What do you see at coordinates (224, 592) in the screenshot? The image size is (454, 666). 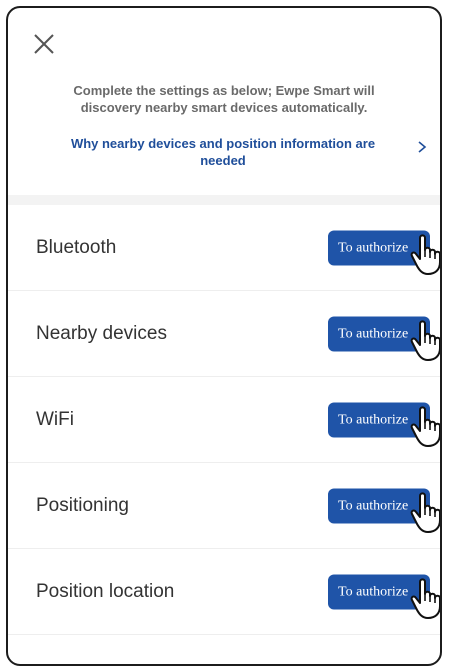 I see `permission-row-position-location: Position location To authorize` at bounding box center [224, 592].